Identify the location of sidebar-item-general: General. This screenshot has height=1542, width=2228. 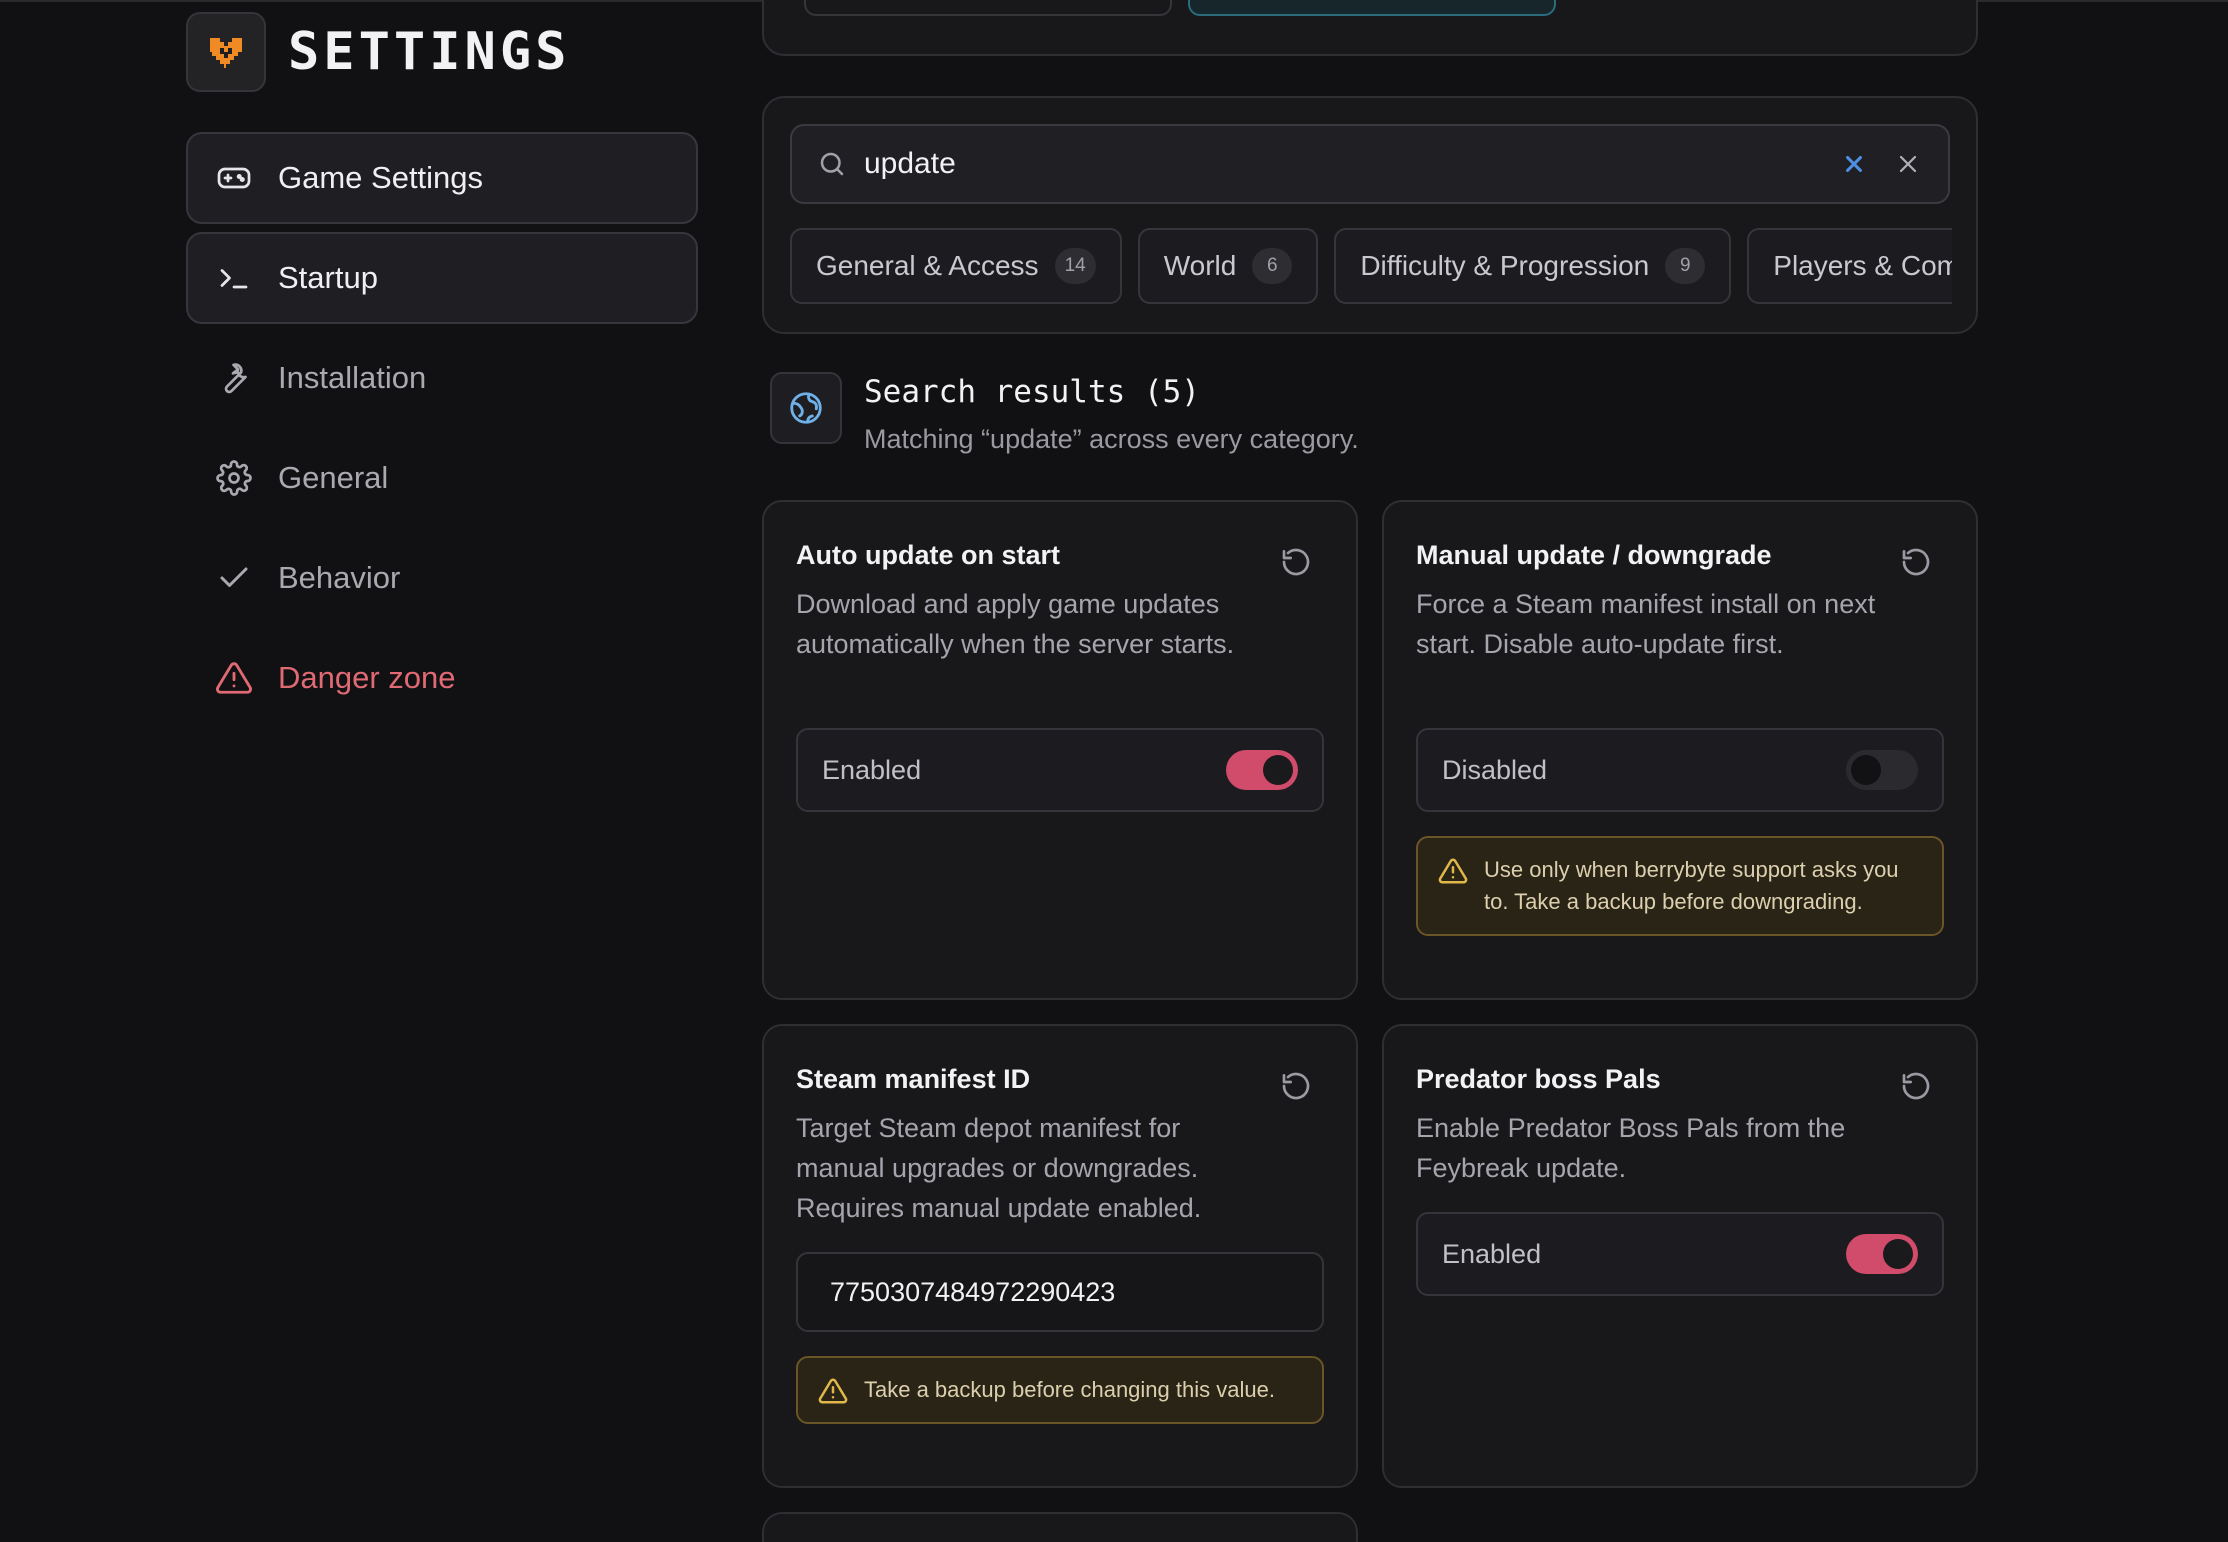
(442, 478).